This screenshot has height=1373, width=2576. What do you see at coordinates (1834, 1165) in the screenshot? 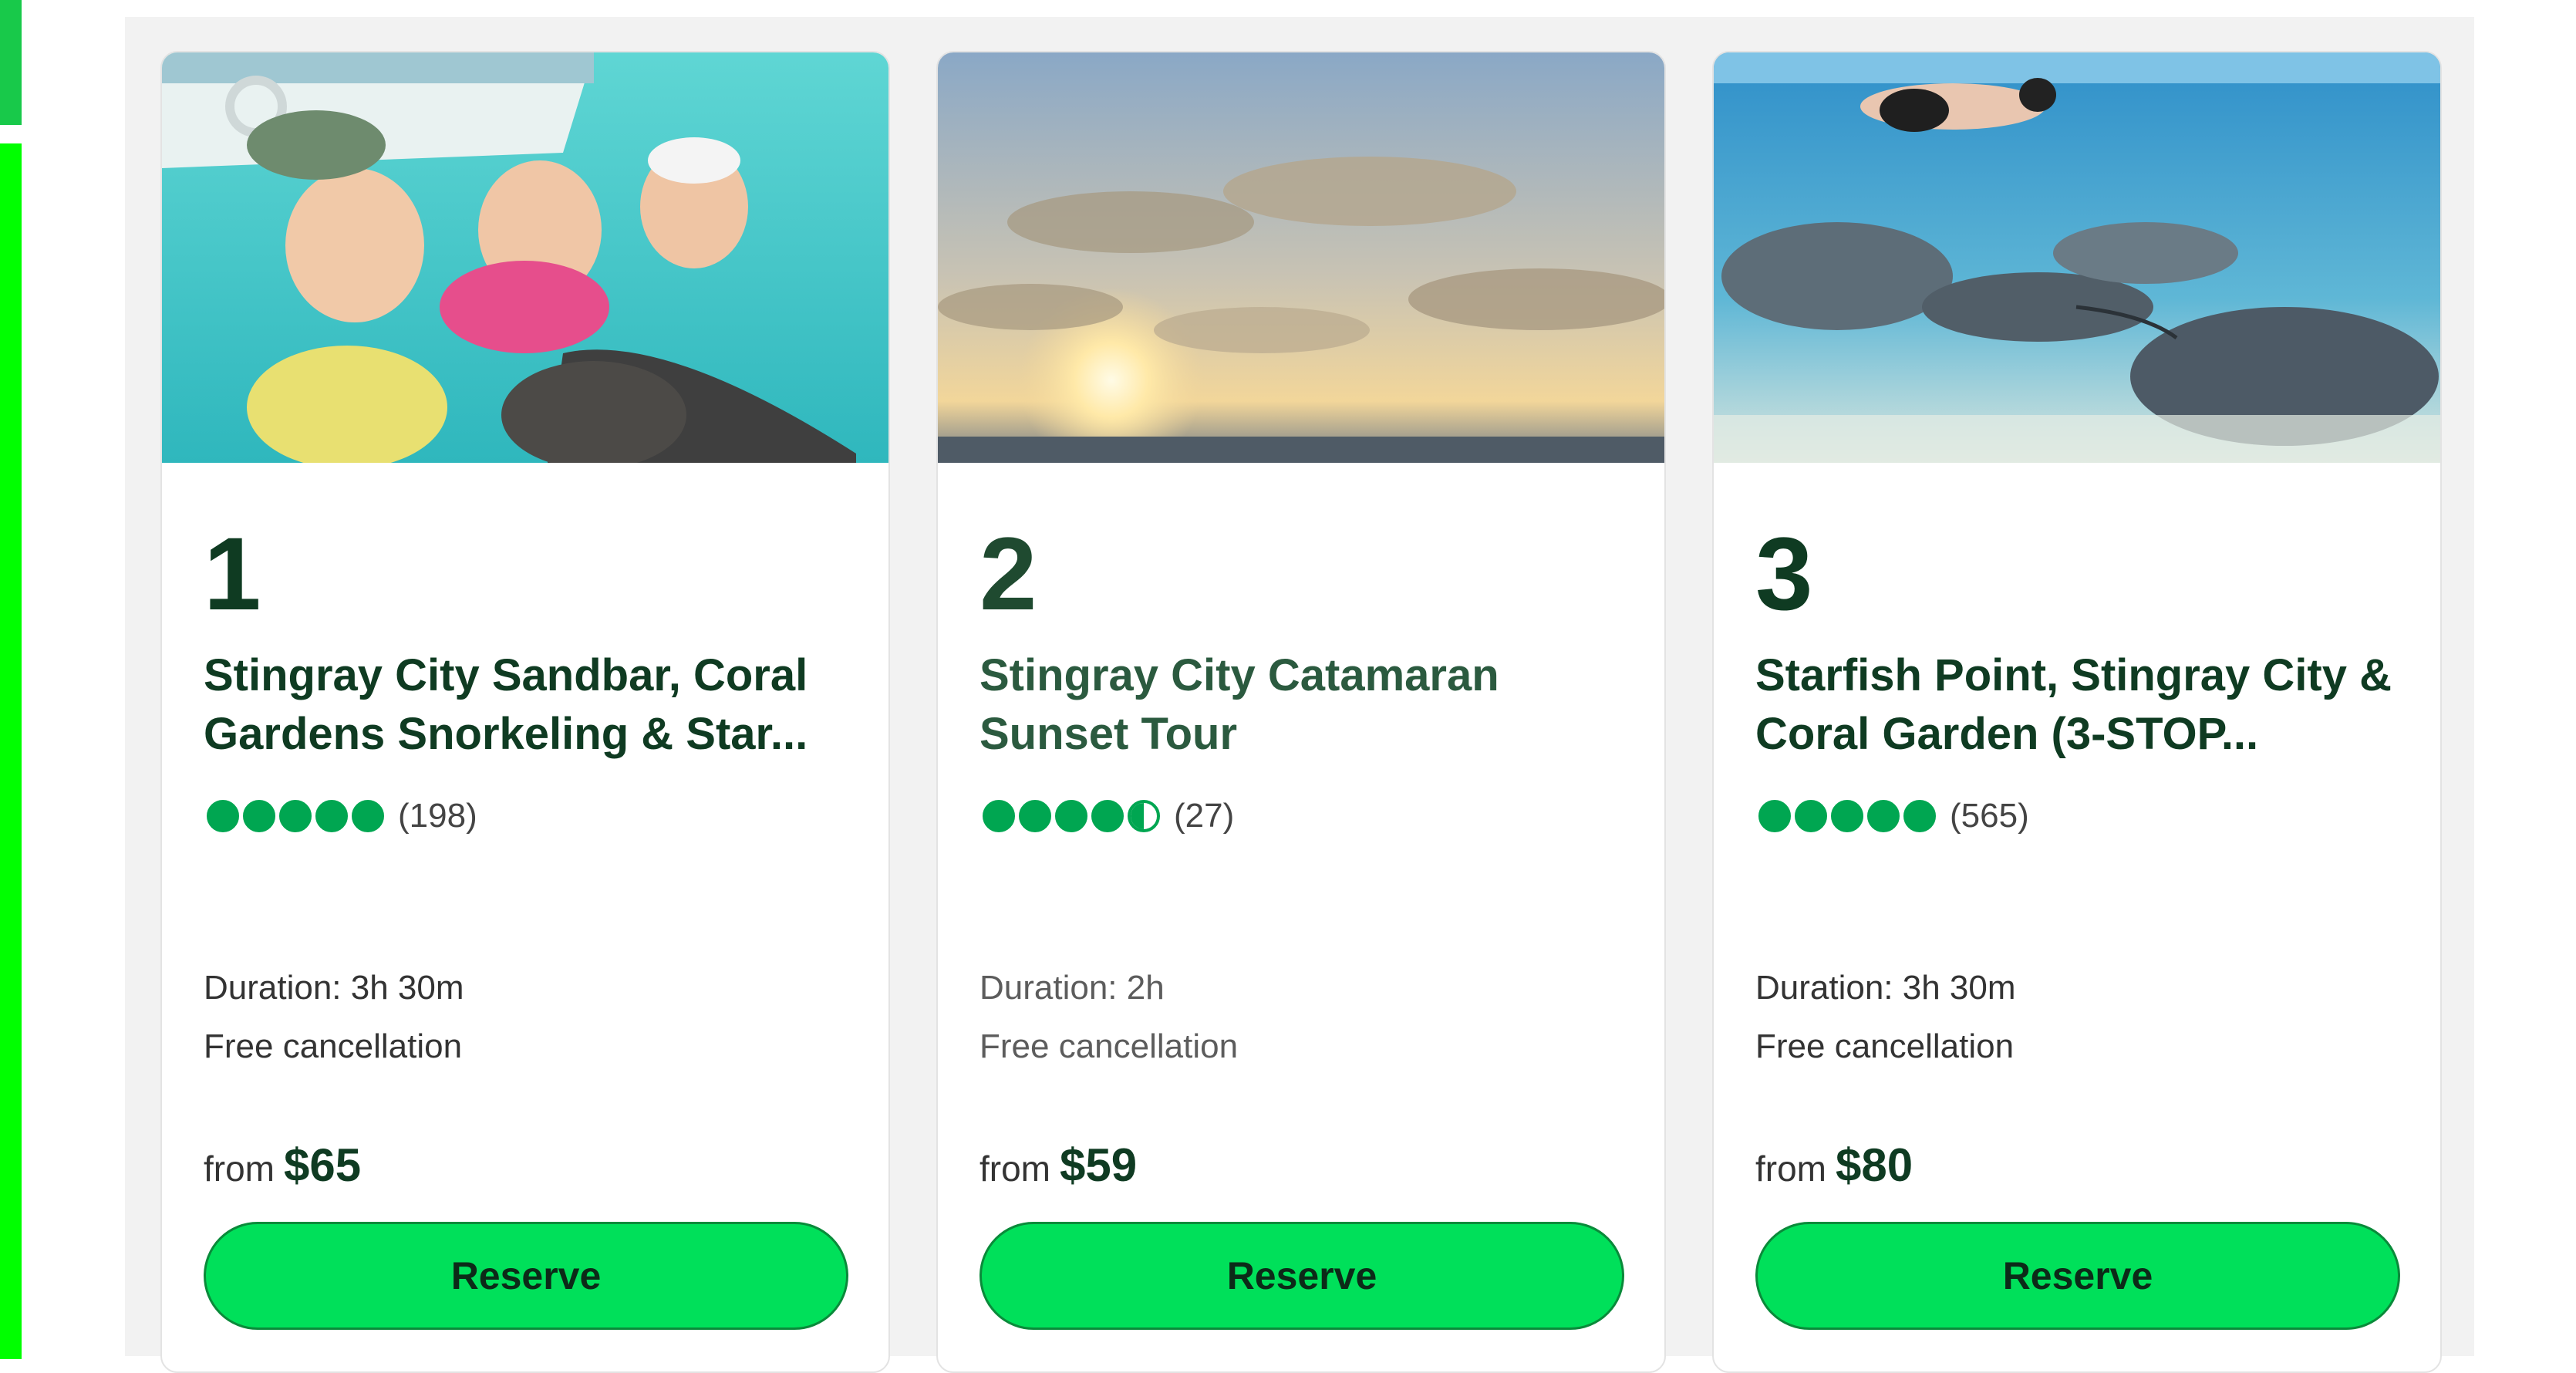
I see `price-row: from $80` at bounding box center [1834, 1165].